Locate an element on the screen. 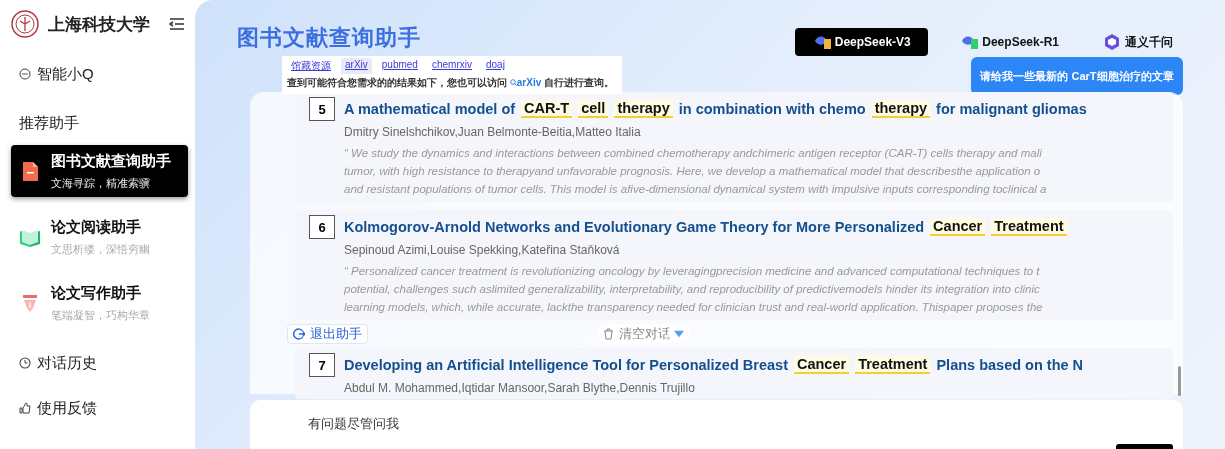  source-tab: chemrxiv is located at coordinates (451, 66).